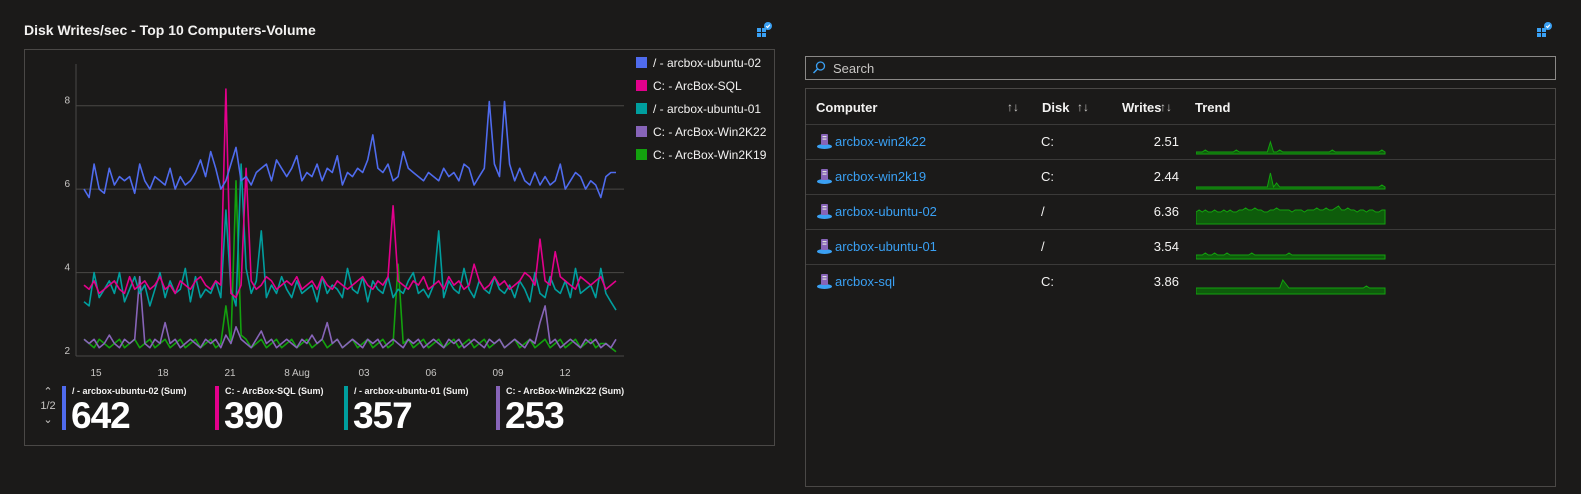 The height and width of the screenshot is (494, 1581). I want to click on legend-item: / - arcbox-ubuntu-01, so click(701, 108).